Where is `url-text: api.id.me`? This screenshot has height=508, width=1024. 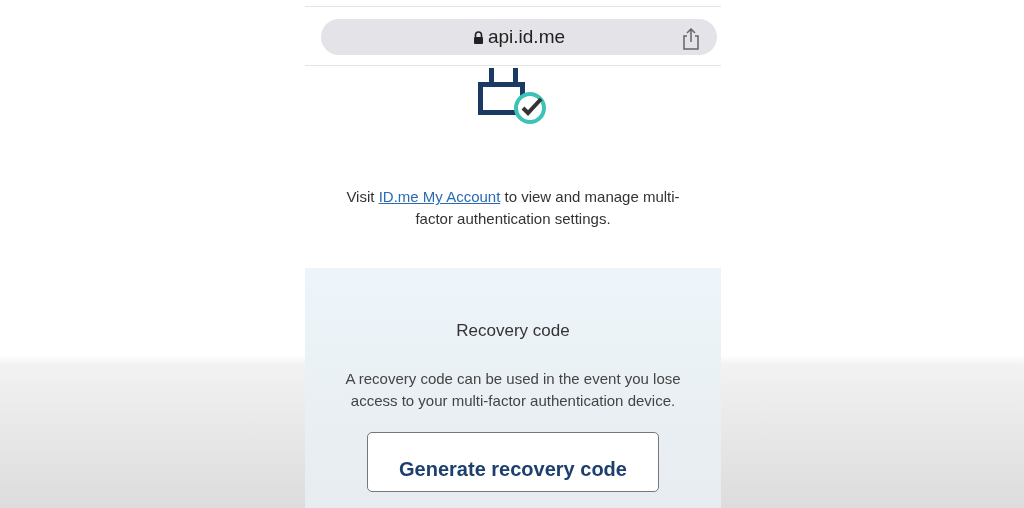
url-text: api.id.me is located at coordinates (526, 37).